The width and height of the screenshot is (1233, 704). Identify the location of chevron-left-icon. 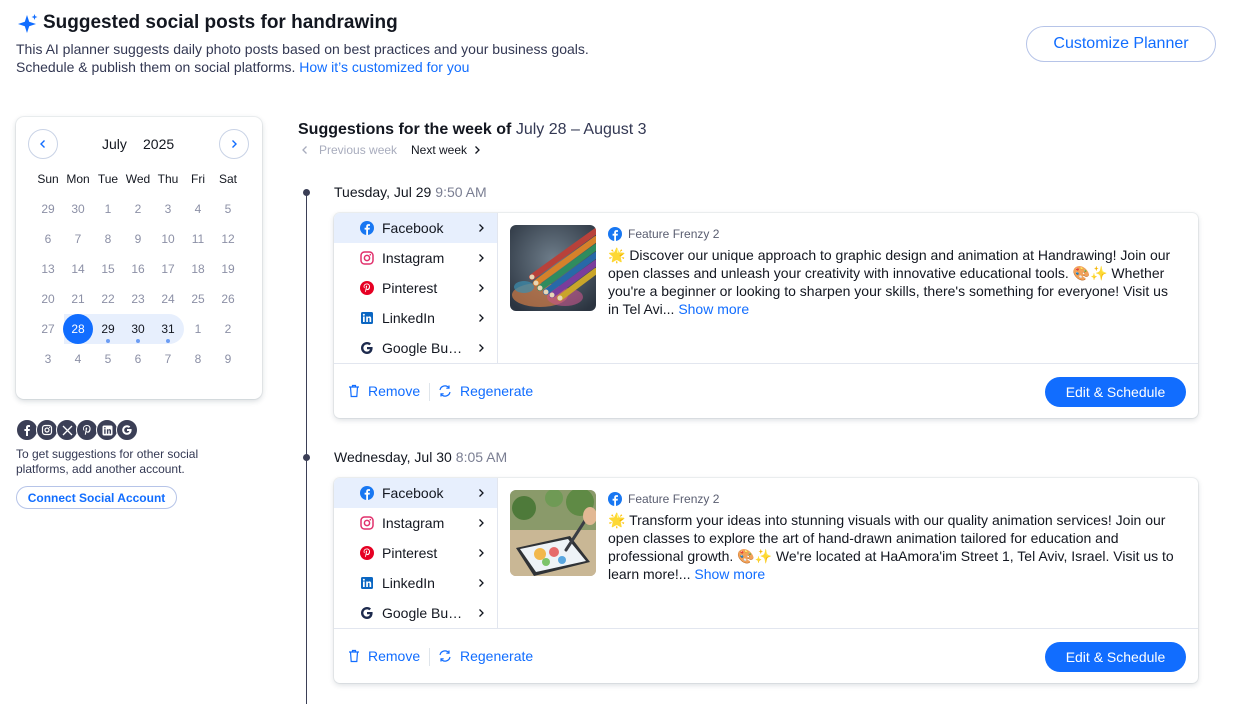
(304, 150).